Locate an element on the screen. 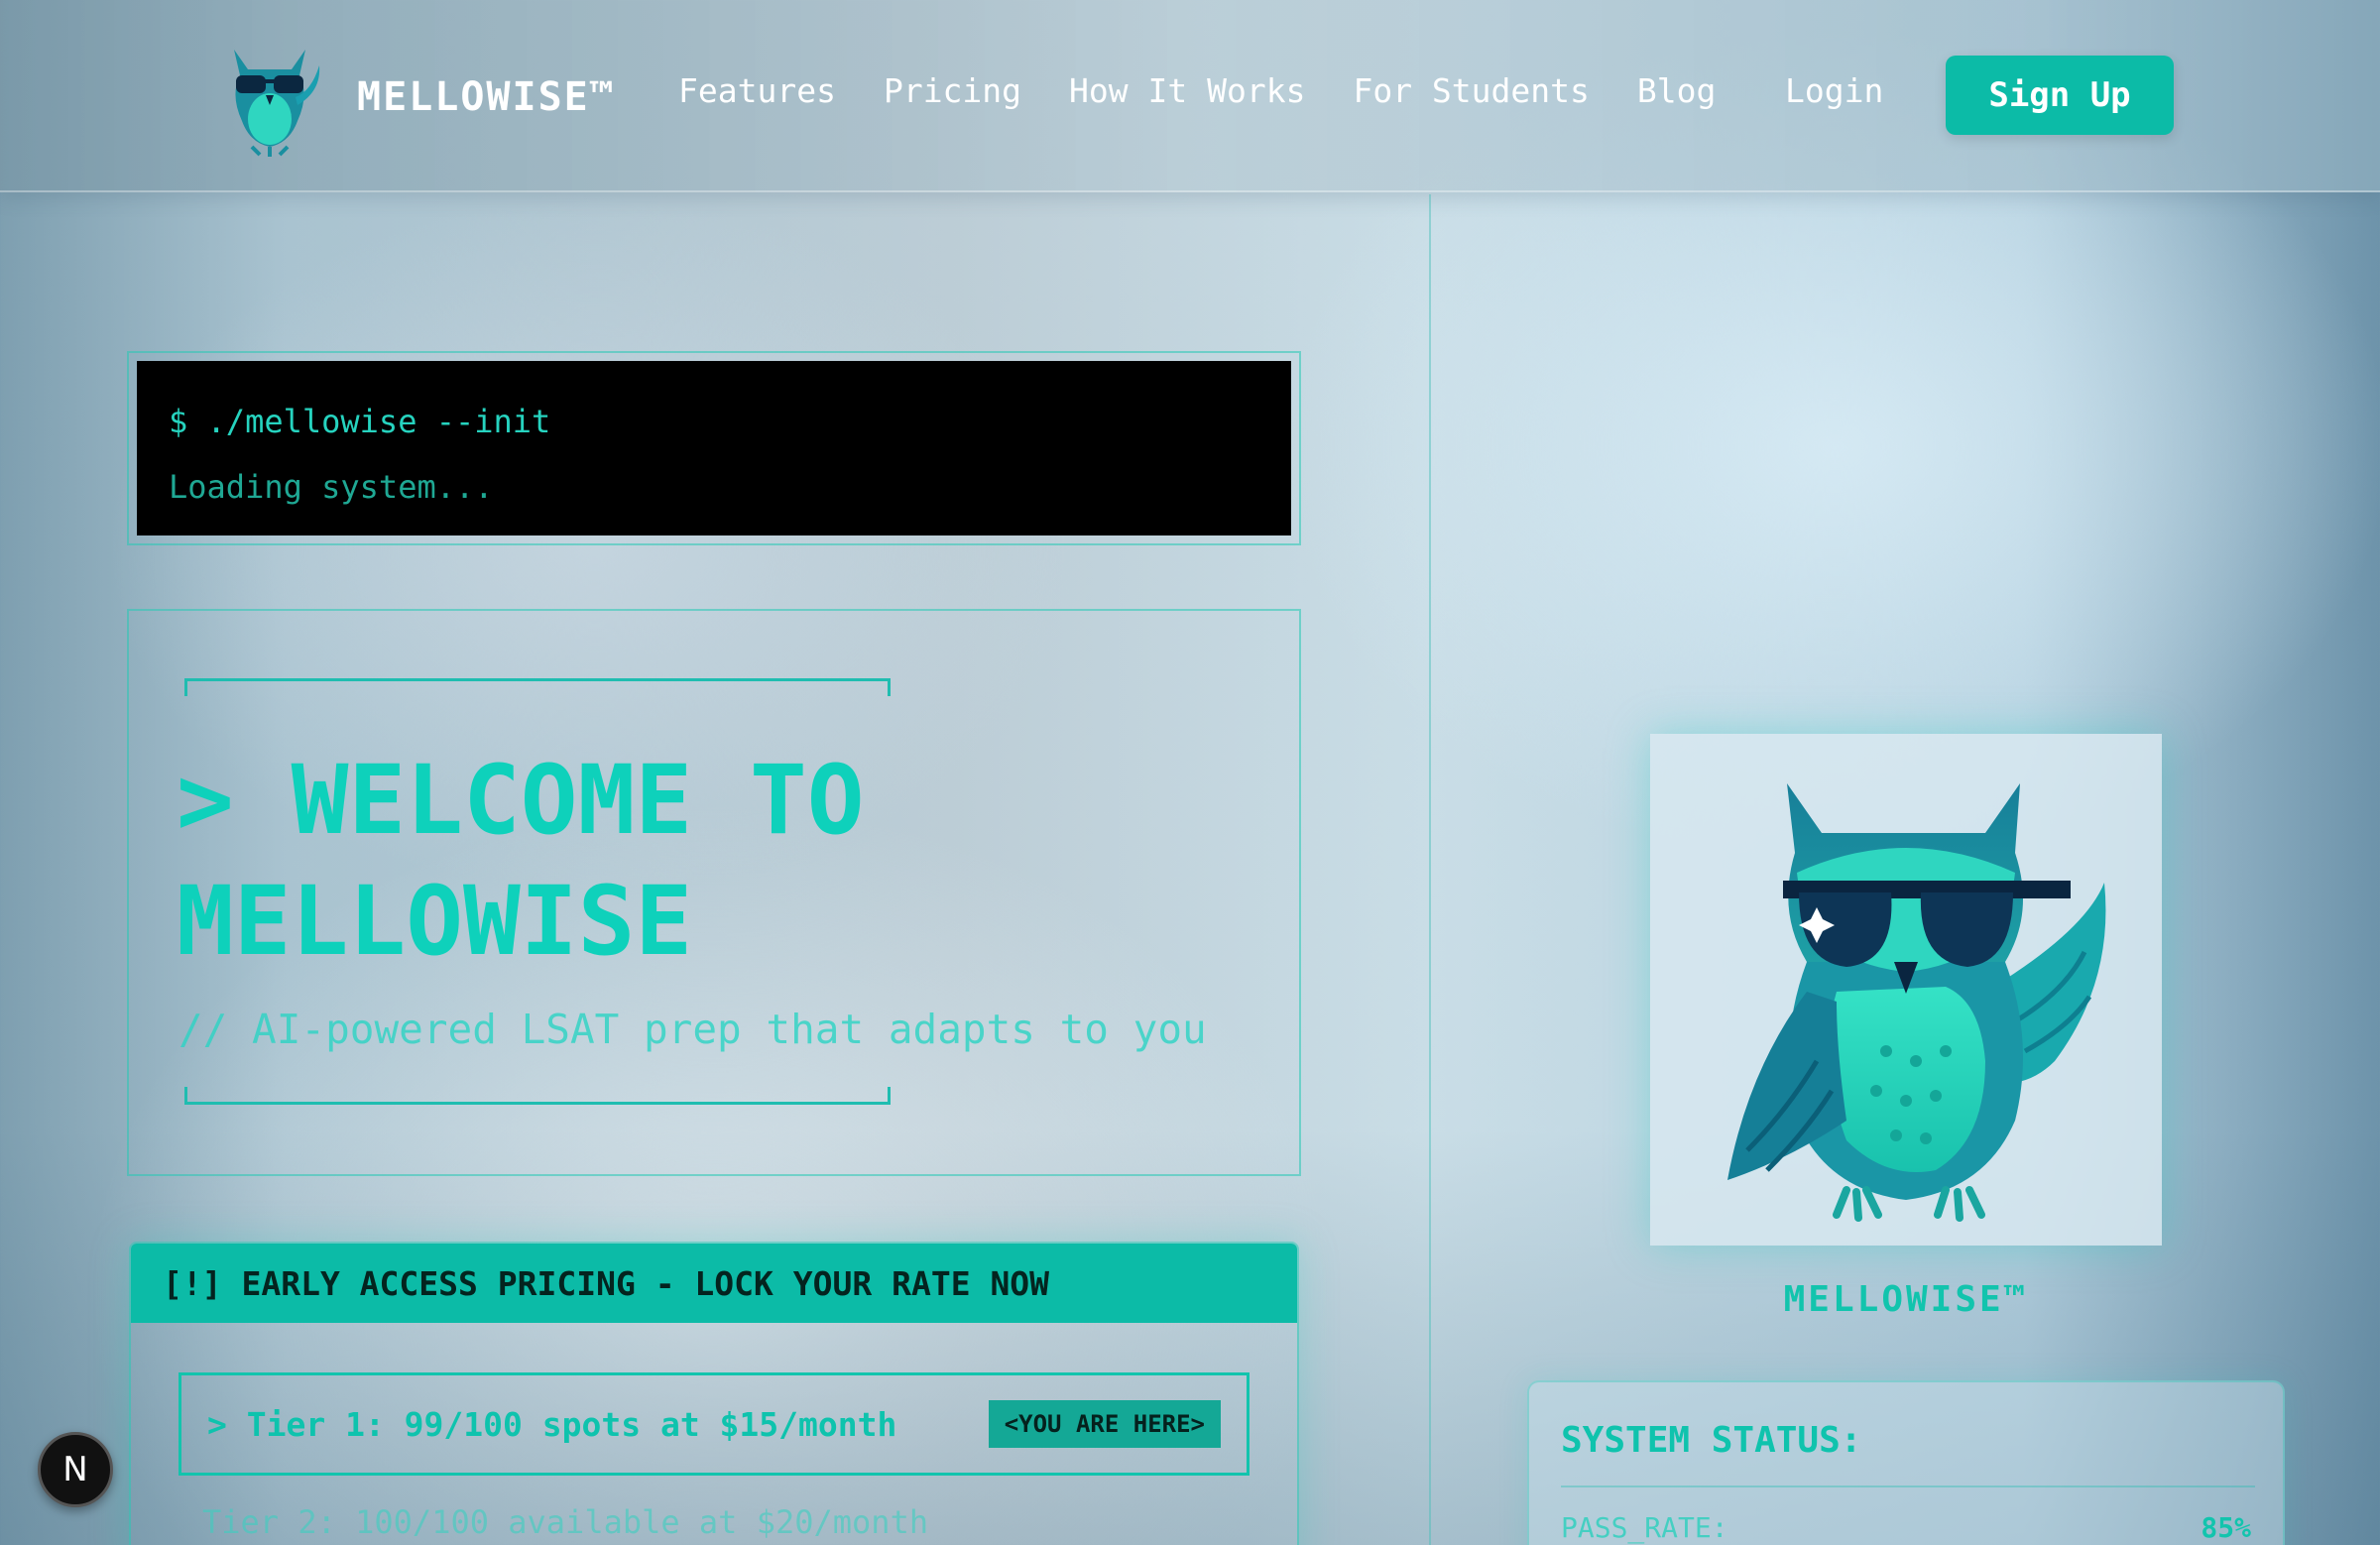 Image resolution: width=2380 pixels, height=1545 pixels. nav-link-how-it-works: How It Works is located at coordinates (1187, 90).